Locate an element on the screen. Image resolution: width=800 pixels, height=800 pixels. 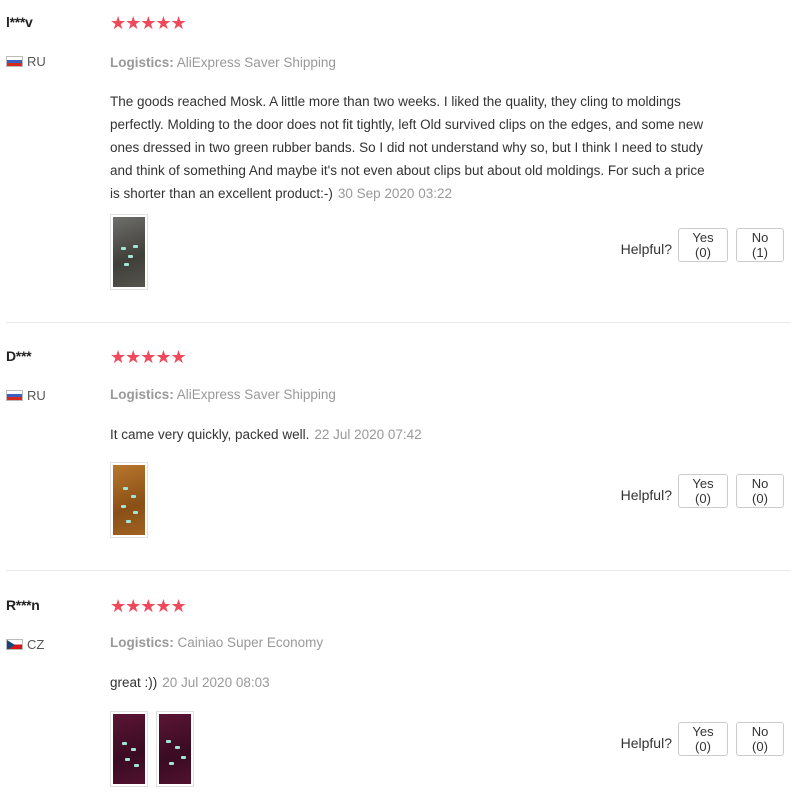
helpful-no-button: No (1) is located at coordinates (760, 245).